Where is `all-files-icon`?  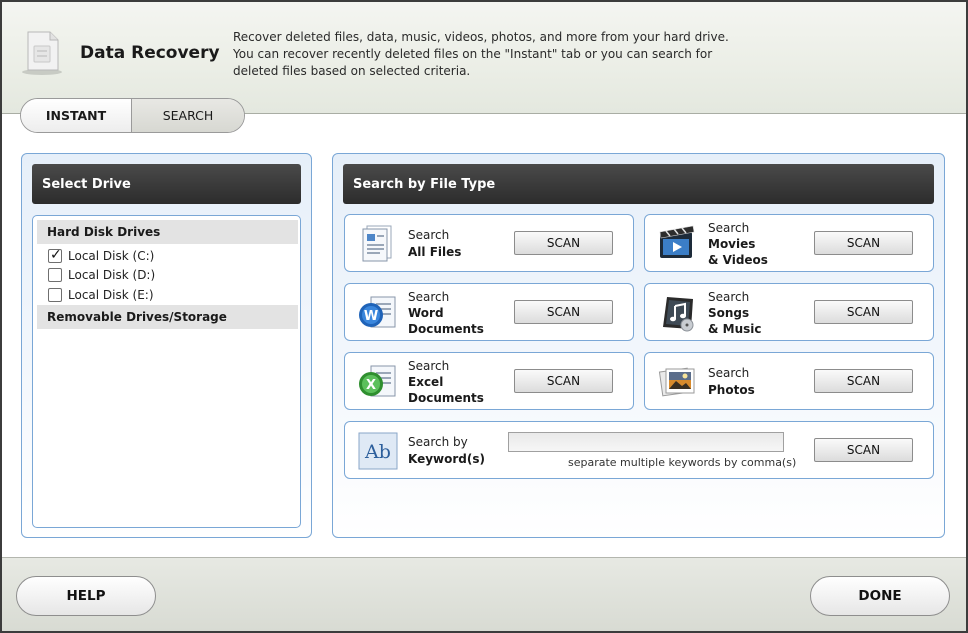 all-files-icon is located at coordinates (377, 243).